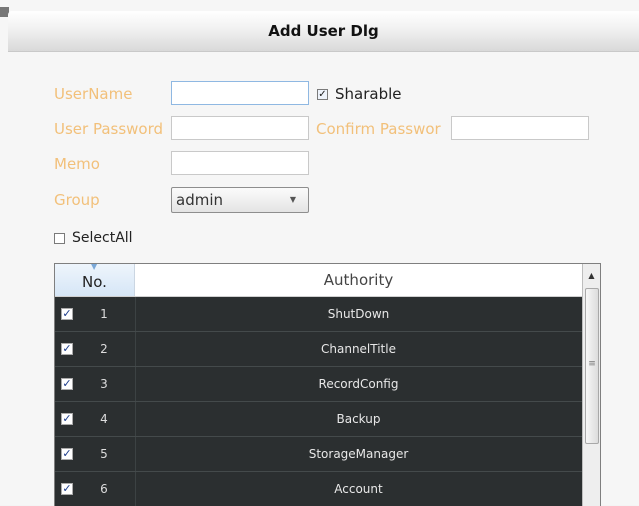 The width and height of the screenshot is (639, 506). What do you see at coordinates (358, 419) in the screenshot?
I see `row-authority: Backup` at bounding box center [358, 419].